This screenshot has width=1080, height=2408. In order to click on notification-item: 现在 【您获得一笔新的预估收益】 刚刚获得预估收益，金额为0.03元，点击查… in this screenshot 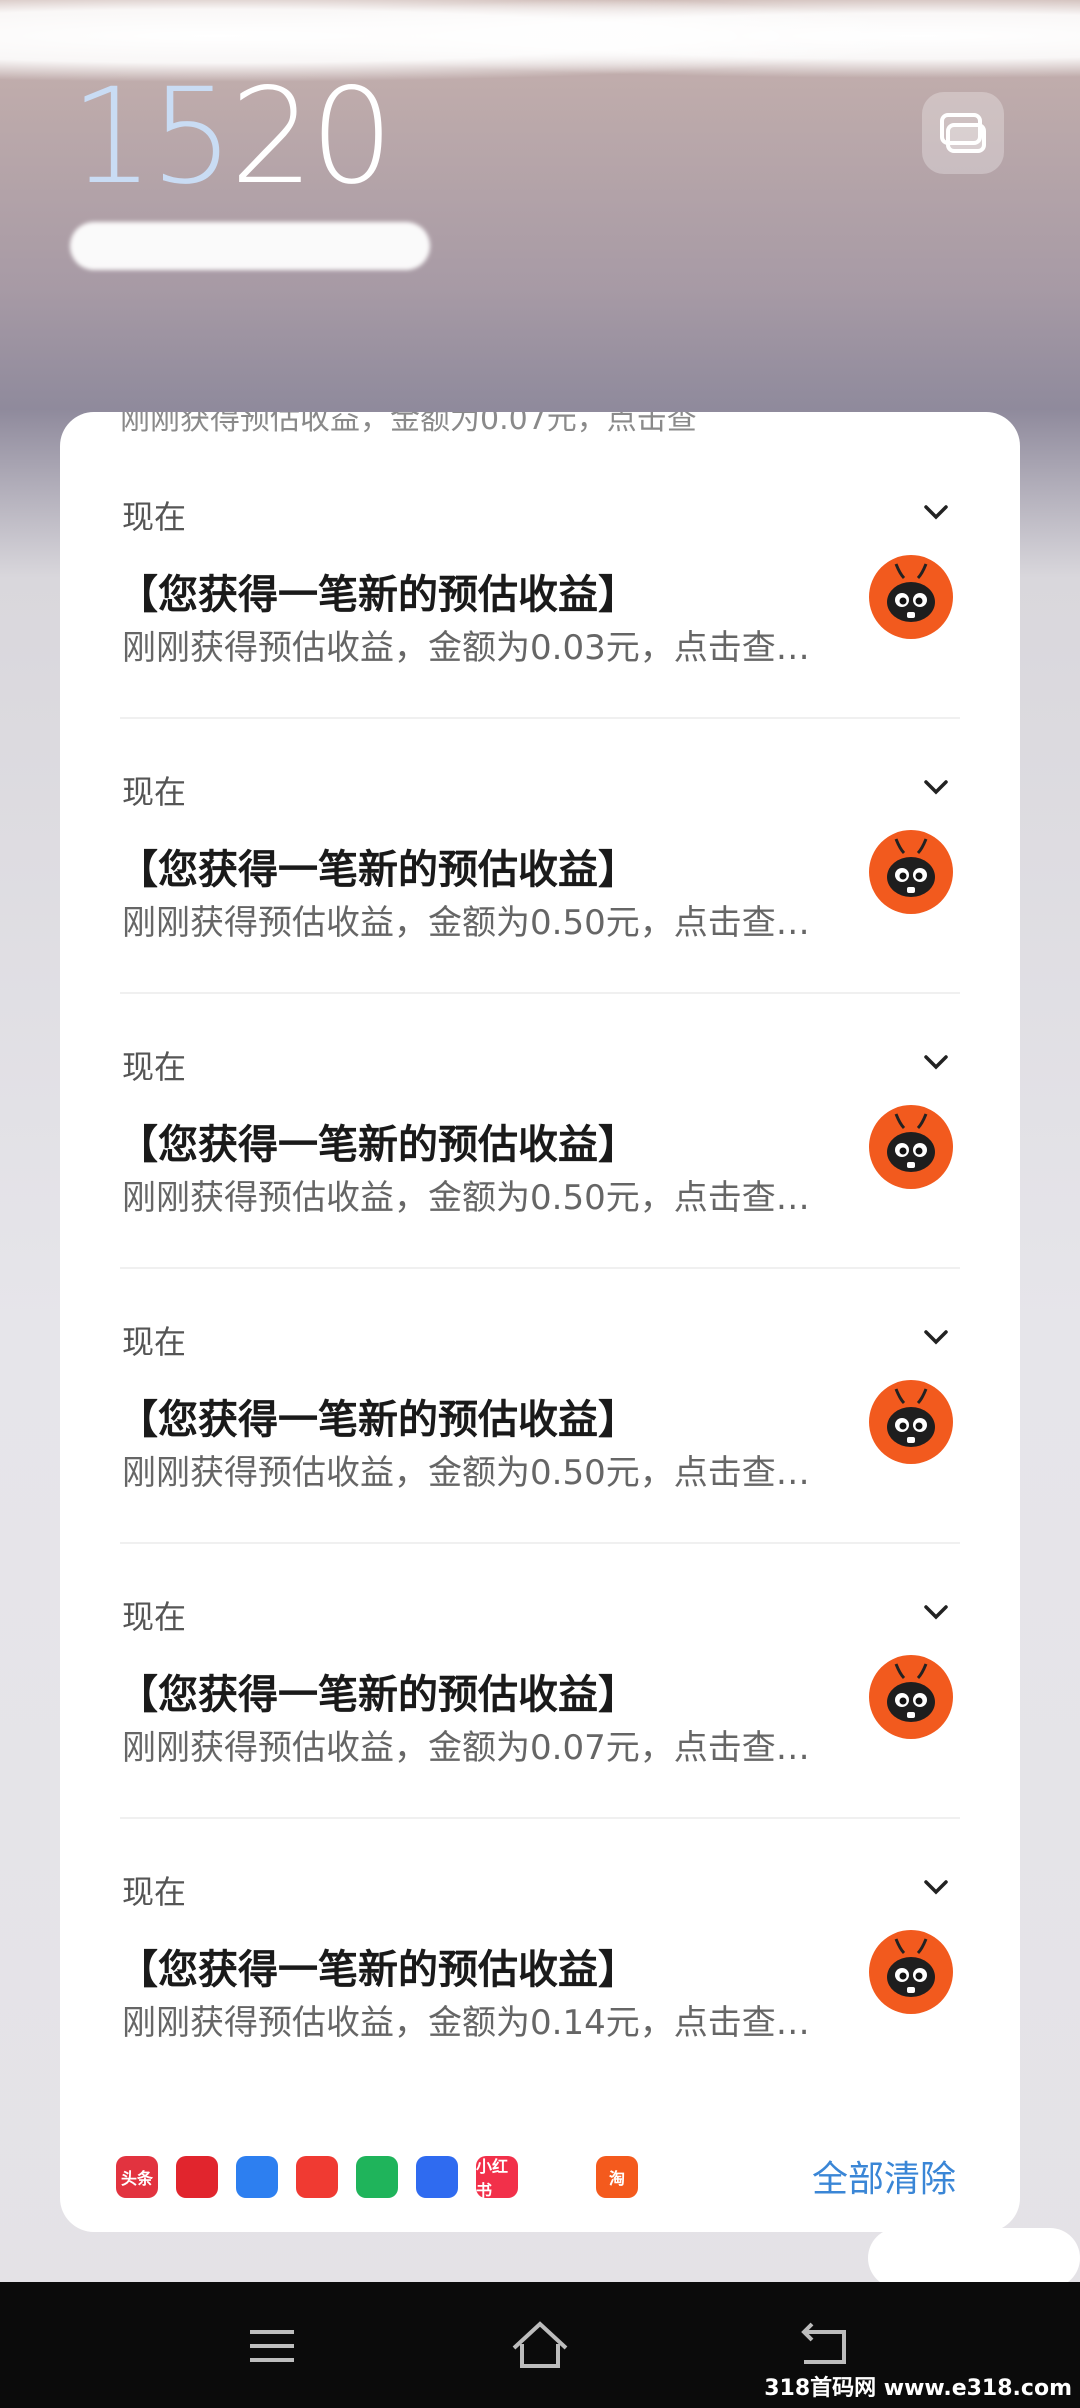, I will do `click(540, 589)`.